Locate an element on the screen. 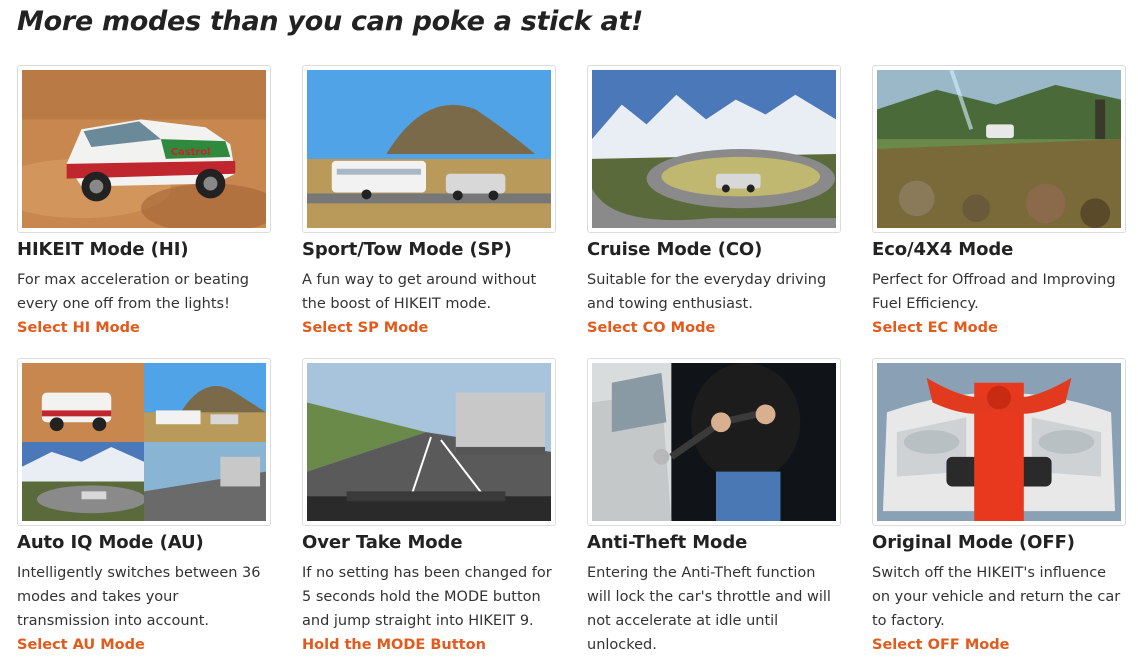 Image resolution: width=1138 pixels, height=666 pixels. caravan-tow-image is located at coordinates (429, 149).